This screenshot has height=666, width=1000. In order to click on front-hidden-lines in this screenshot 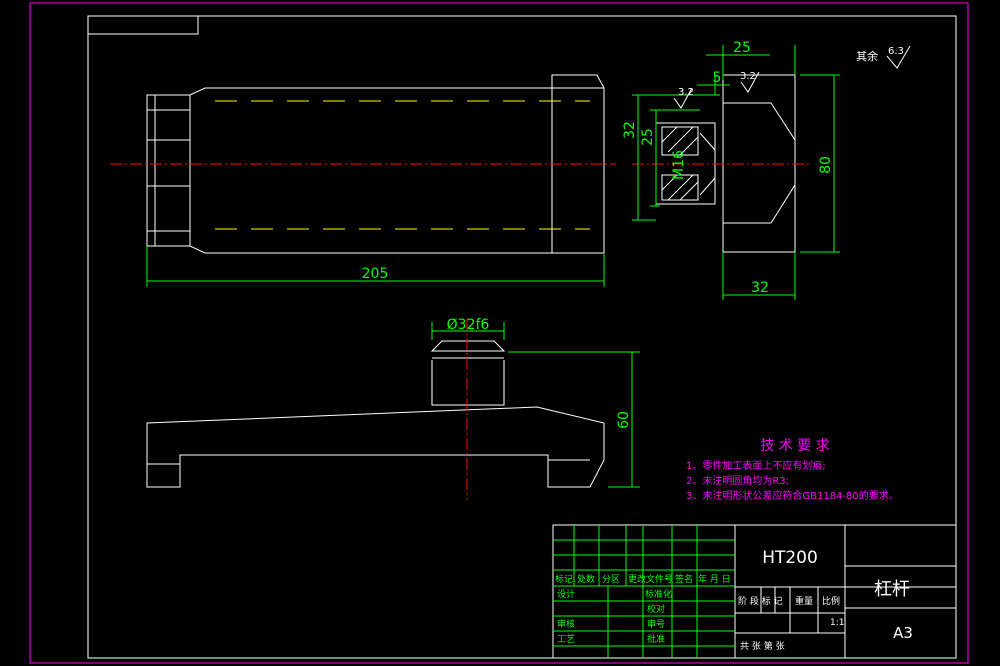, I will do `click(402, 165)`.